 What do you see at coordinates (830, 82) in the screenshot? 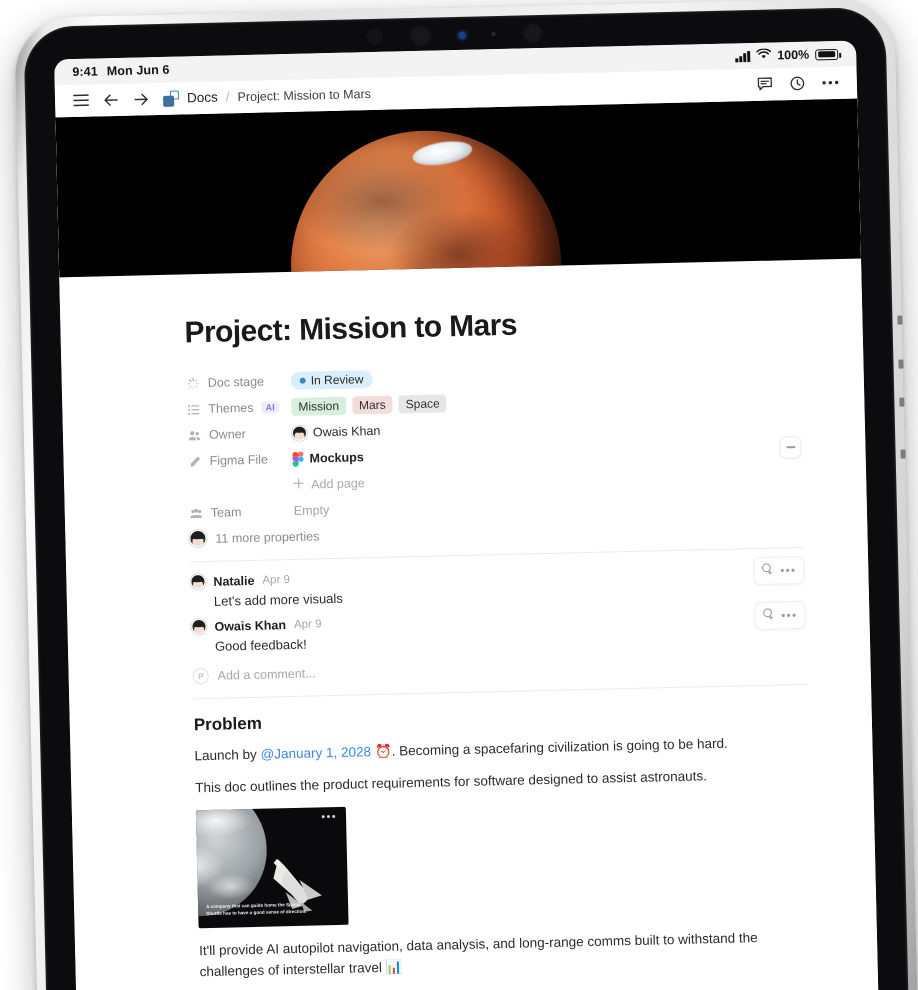
I see `more-horizontal-icon` at bounding box center [830, 82].